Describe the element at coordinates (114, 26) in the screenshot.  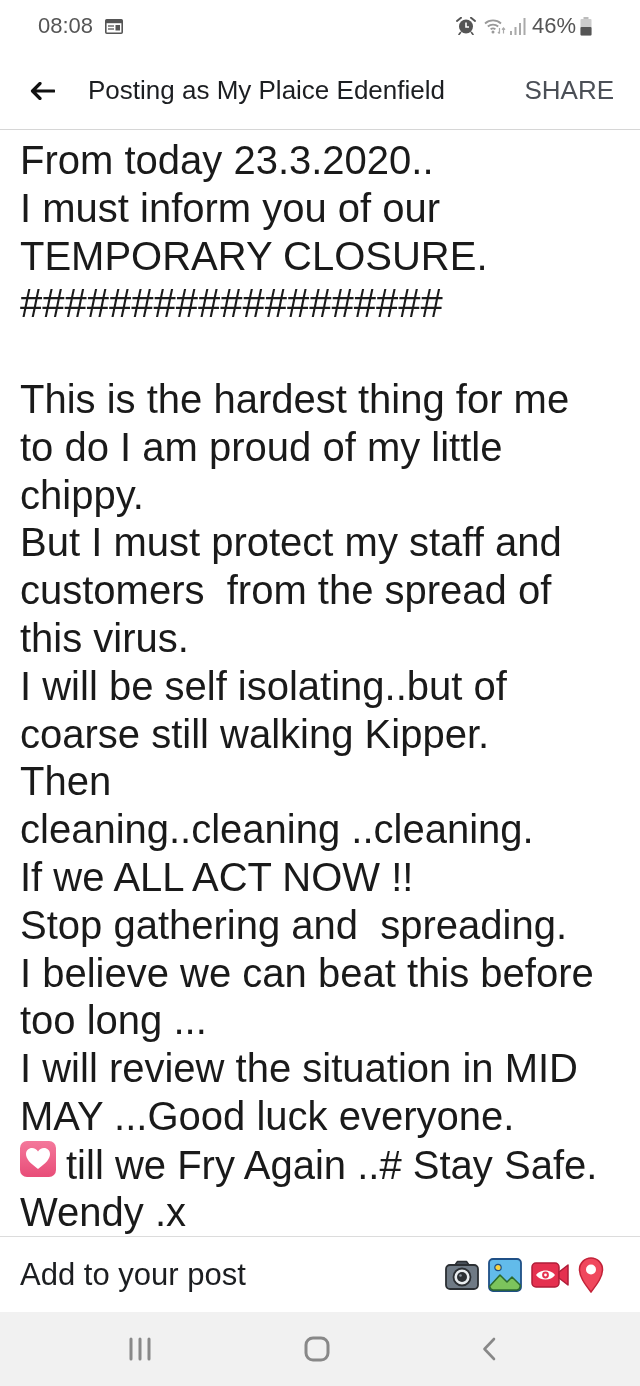
I see `newspaper-icon` at that location.